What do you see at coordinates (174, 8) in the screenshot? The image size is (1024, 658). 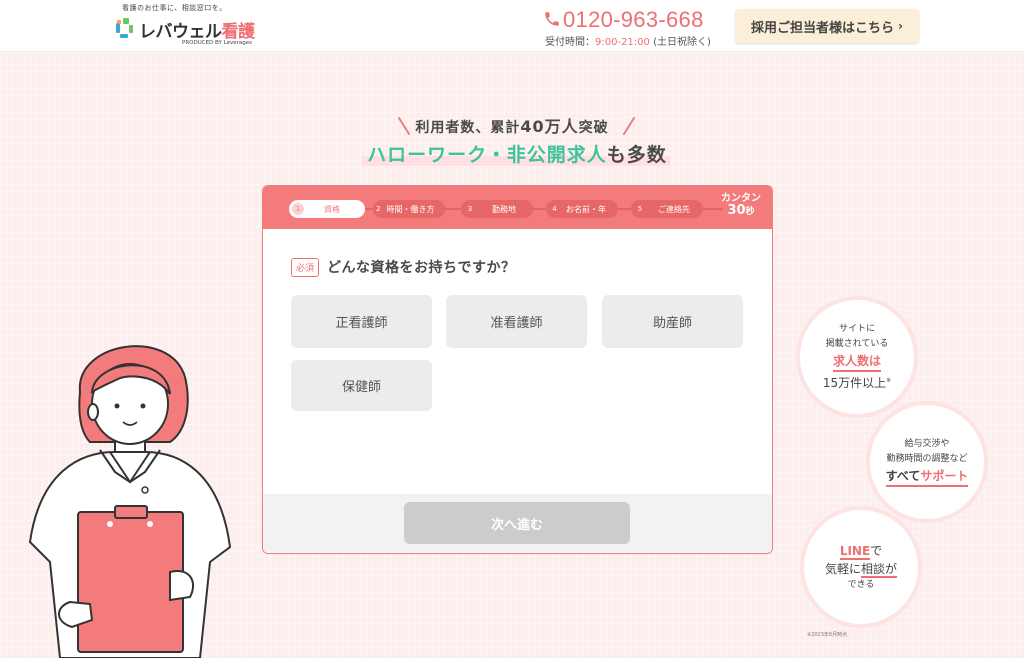 I see `logo-tagline: 看護のお仕事に、相談窓口を。` at bounding box center [174, 8].